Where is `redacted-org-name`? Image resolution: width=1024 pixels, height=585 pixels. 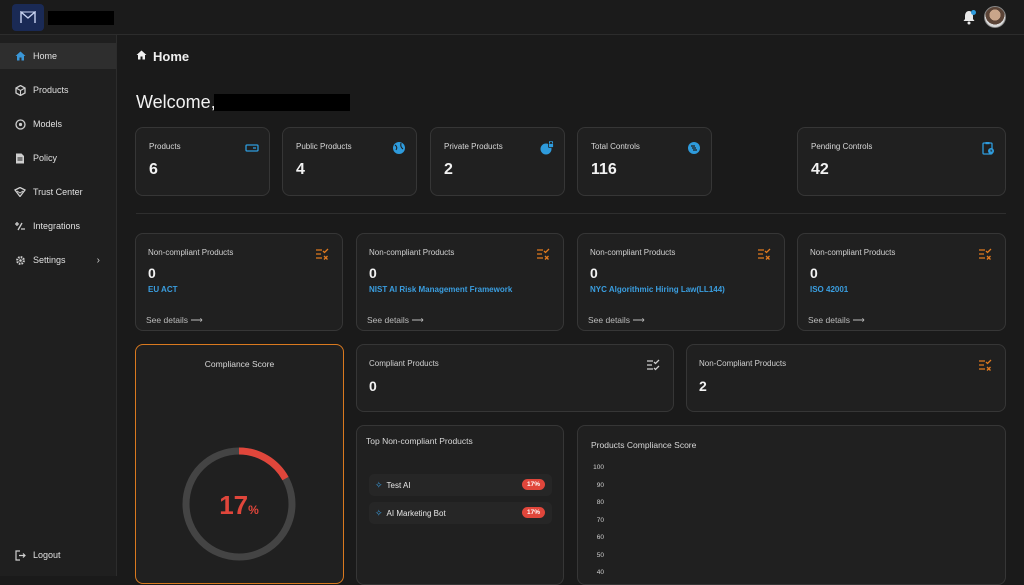
redacted-org-name is located at coordinates (81, 18).